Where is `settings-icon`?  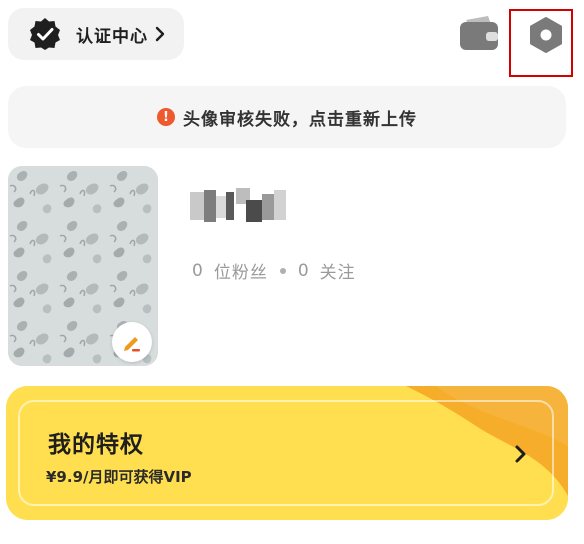
settings-icon is located at coordinates (546, 35).